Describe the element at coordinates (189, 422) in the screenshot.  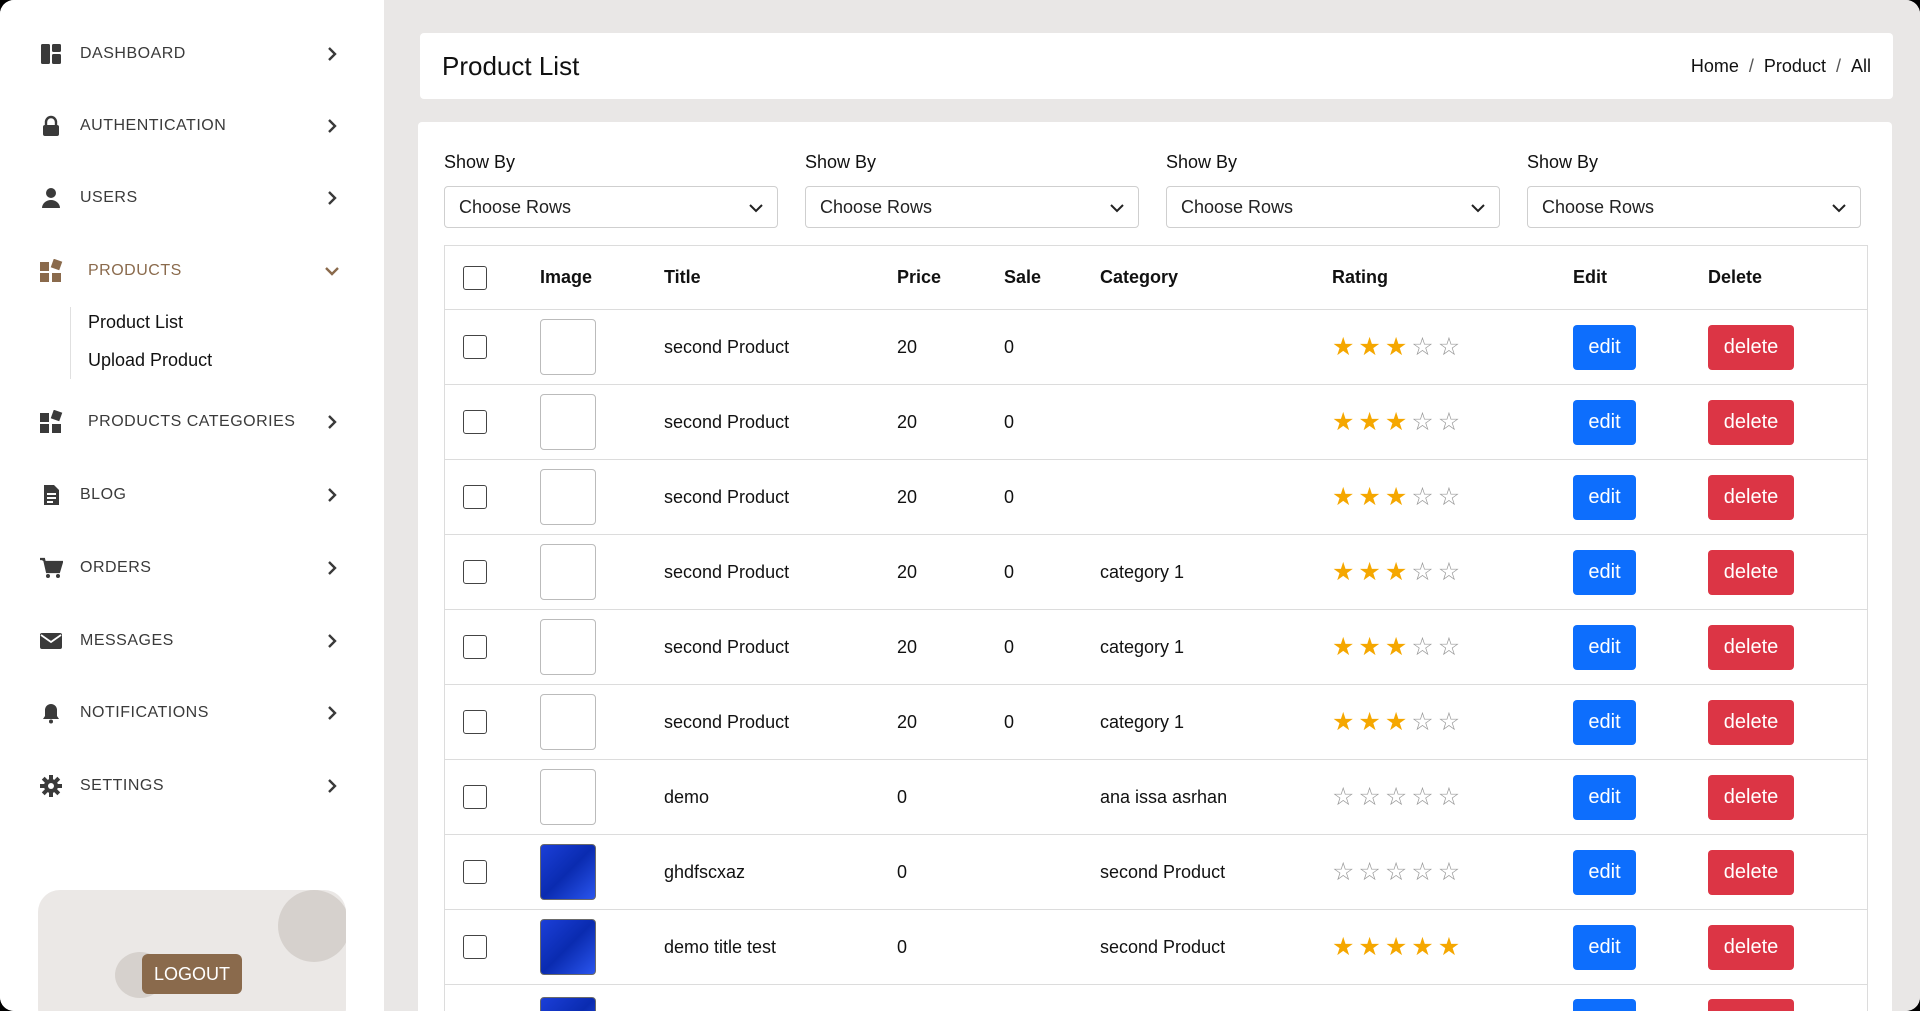
I see `sidebar-item-products-categories: PRODUCTS CATEGORIES` at that location.